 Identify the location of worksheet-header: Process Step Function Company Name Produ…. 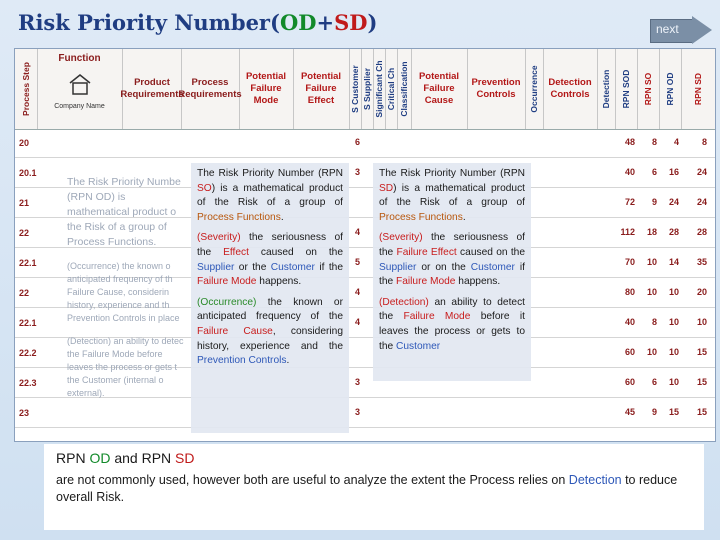
(365, 89).